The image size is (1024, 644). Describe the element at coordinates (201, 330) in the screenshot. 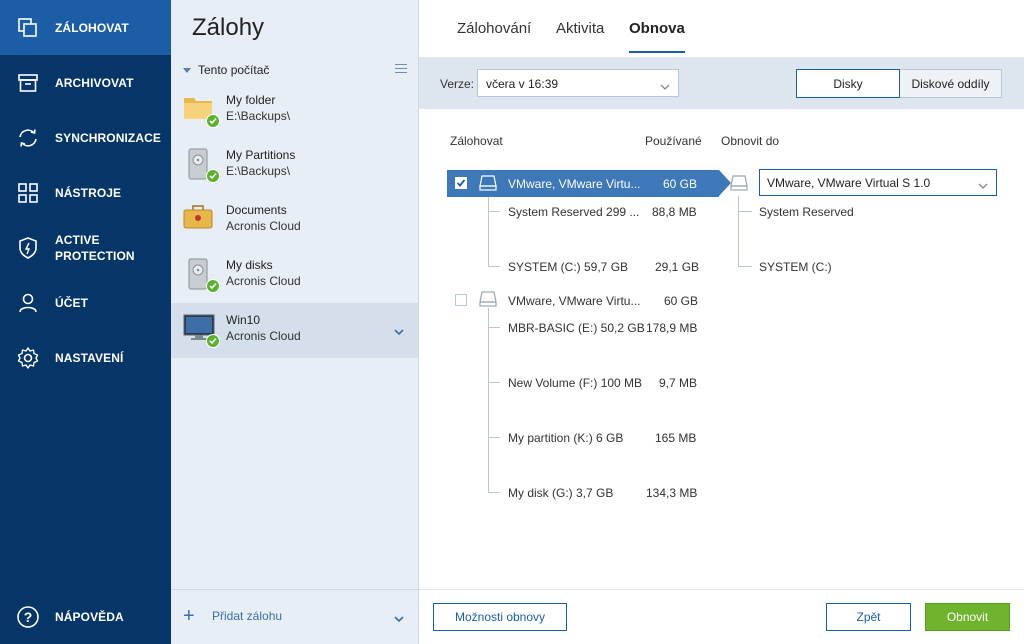

I see `monitor-icon` at that location.